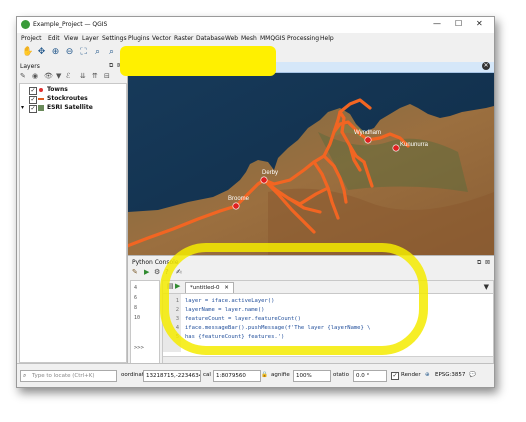 The width and height of the screenshot is (526, 422). I want to click on scale-field: 1:8079560, so click(237, 376).